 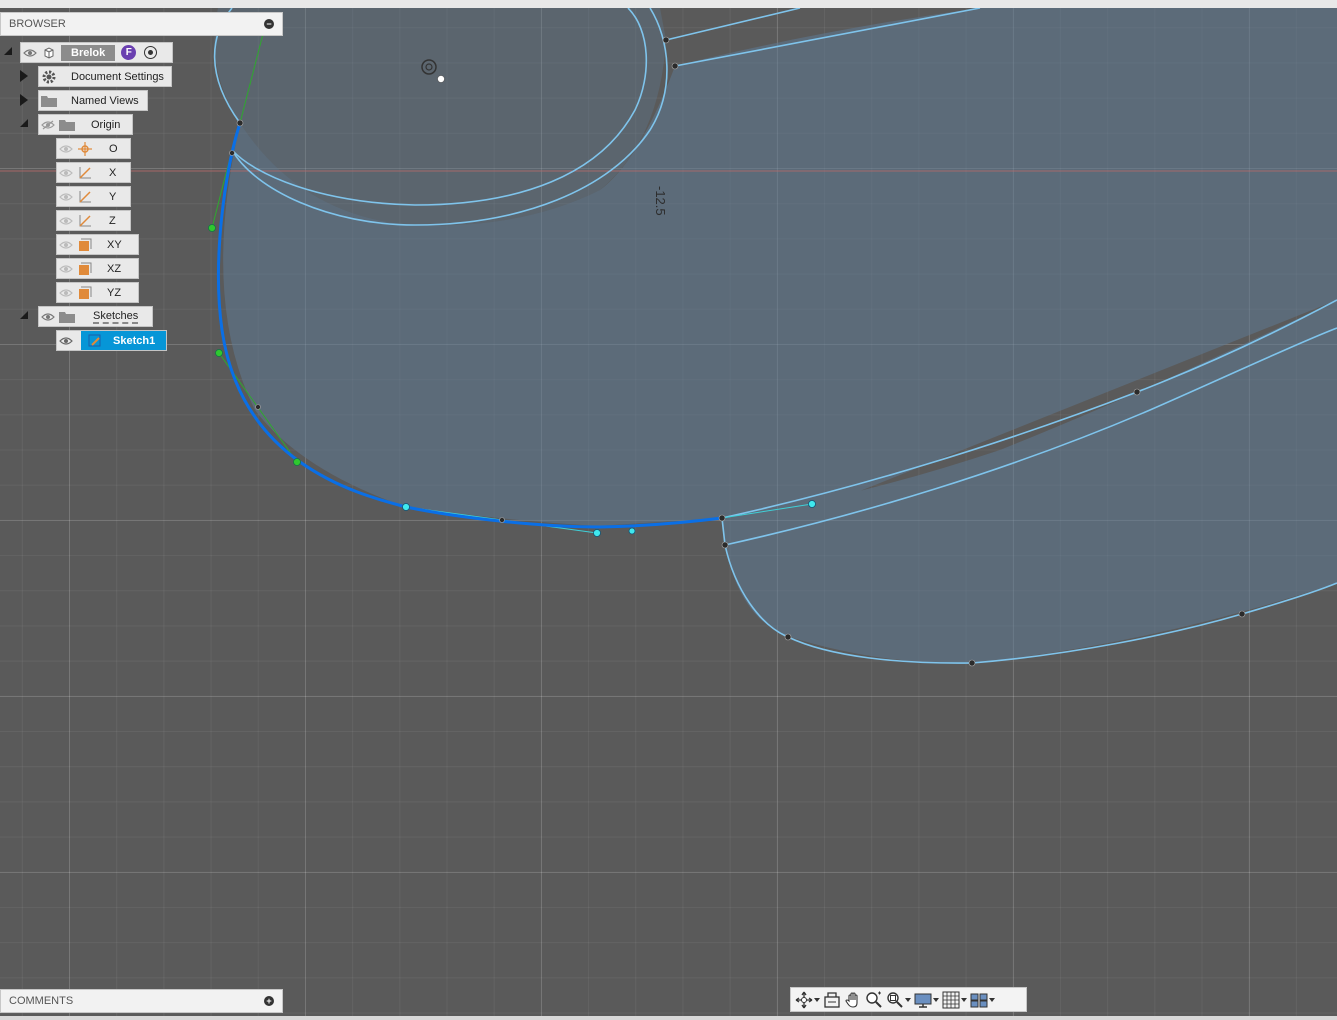 I want to click on origin-child-label: O, so click(x=113, y=148).